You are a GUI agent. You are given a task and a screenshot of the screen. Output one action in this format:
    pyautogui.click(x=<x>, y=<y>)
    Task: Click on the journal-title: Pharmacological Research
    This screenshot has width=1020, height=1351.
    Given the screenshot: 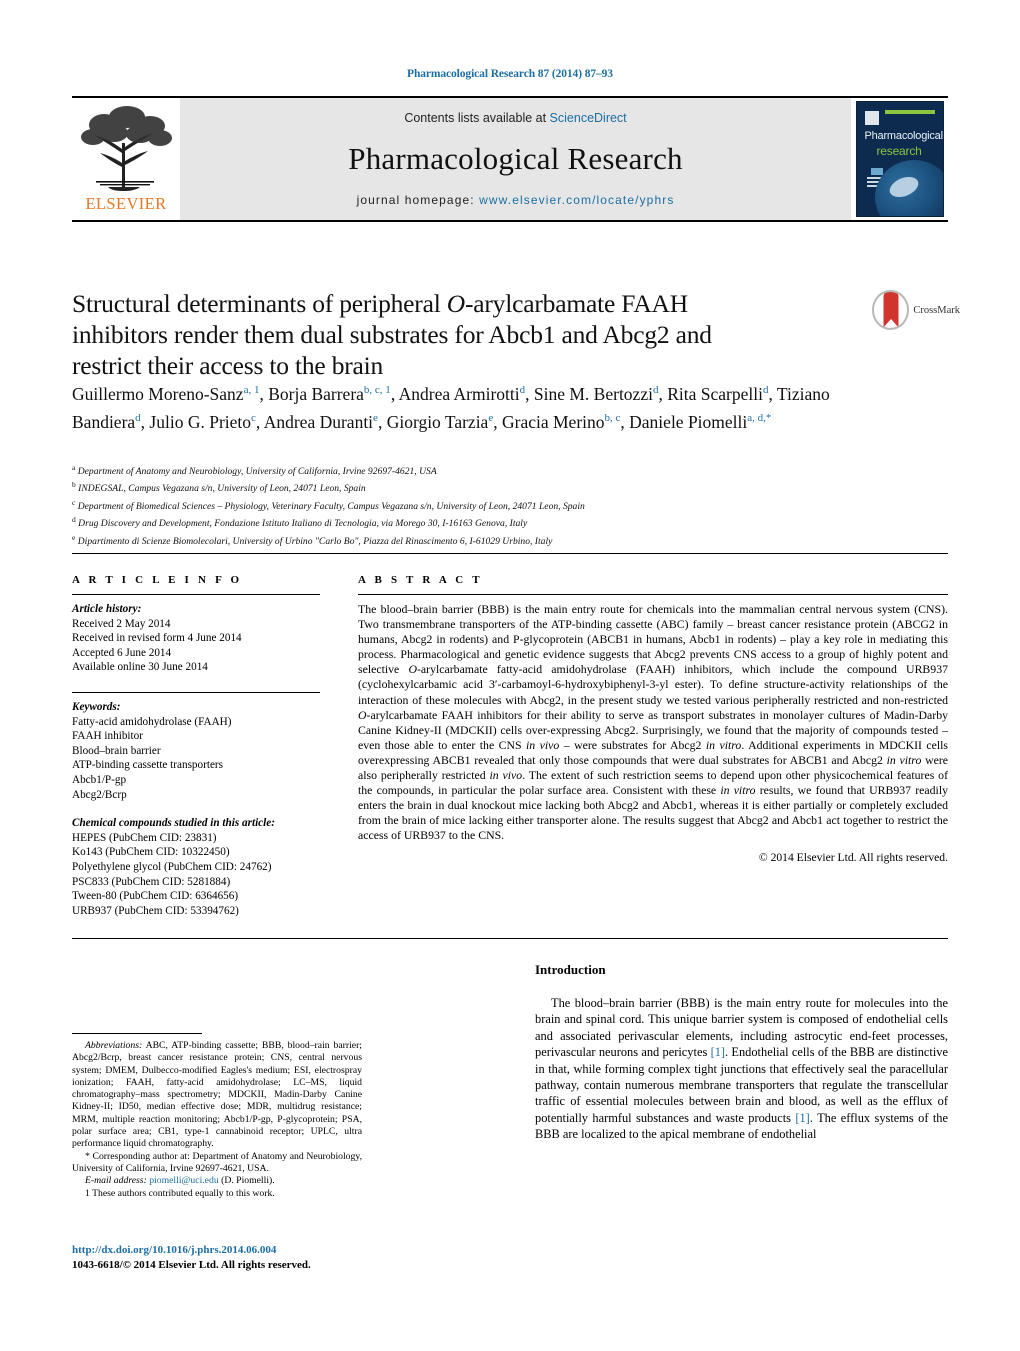 What is the action you would take?
    pyautogui.click(x=515, y=158)
    